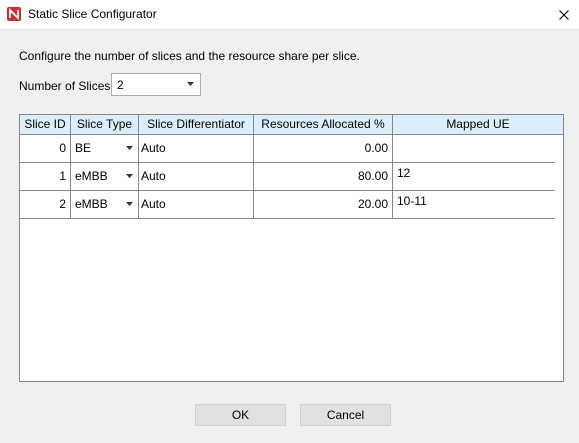 The image size is (579, 443). I want to click on close-button, so click(564, 15).